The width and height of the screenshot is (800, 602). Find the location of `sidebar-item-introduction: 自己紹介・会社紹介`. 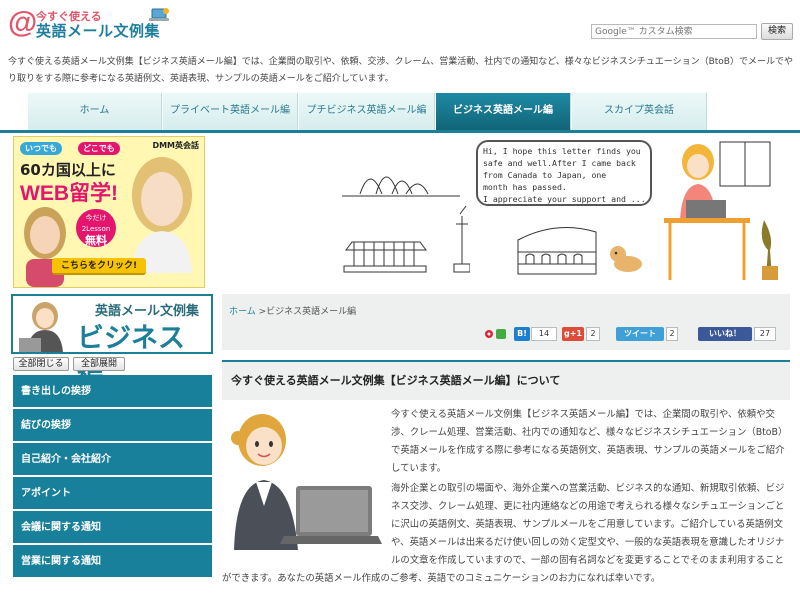

sidebar-item-introduction: 自己紹介・会社紹介 is located at coordinates (112, 460).